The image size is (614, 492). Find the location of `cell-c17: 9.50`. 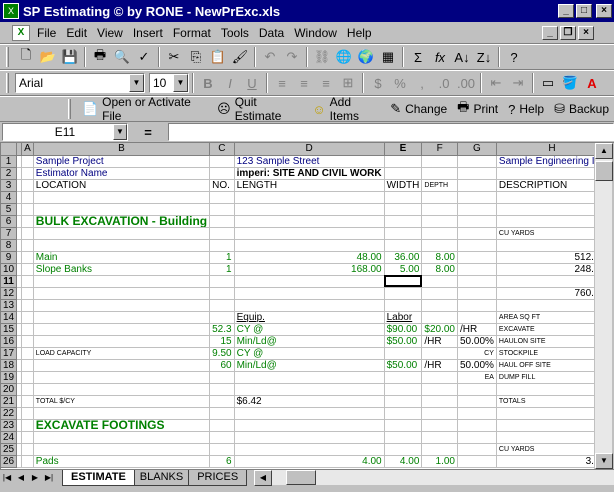

cell-c17: 9.50 is located at coordinates (222, 353).